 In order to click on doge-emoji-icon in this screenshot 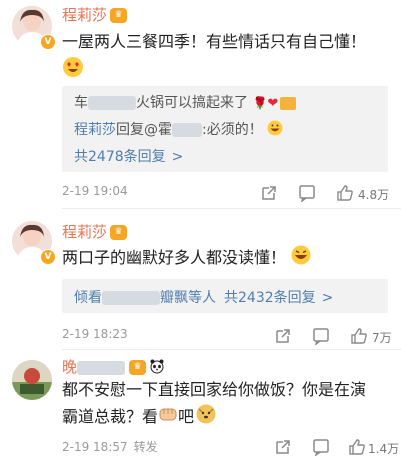, I will do `click(206, 417)`.